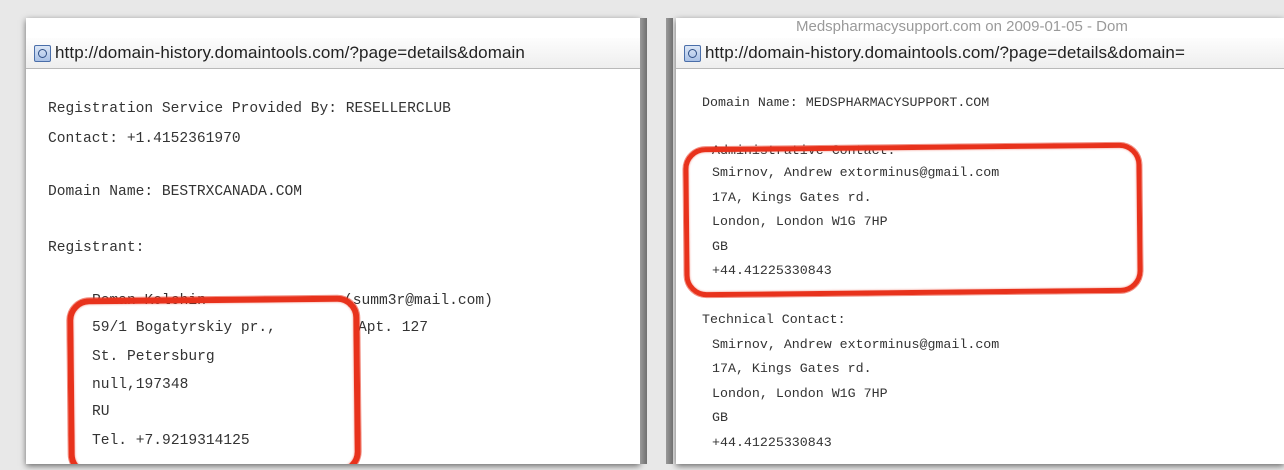  What do you see at coordinates (774, 319) in the screenshot?
I see `tech-contact-heading: Technical Contact:` at bounding box center [774, 319].